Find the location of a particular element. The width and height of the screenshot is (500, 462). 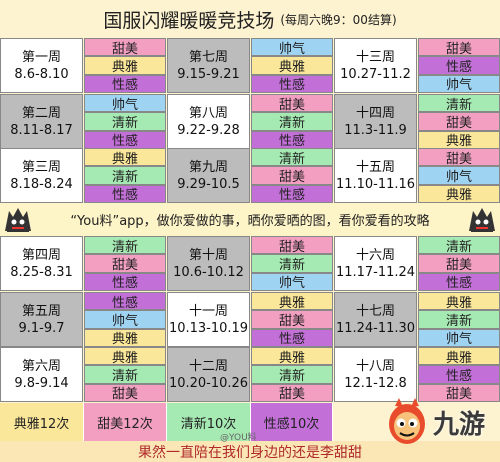

week-dates: 11.10-11.16 is located at coordinates (375, 184).